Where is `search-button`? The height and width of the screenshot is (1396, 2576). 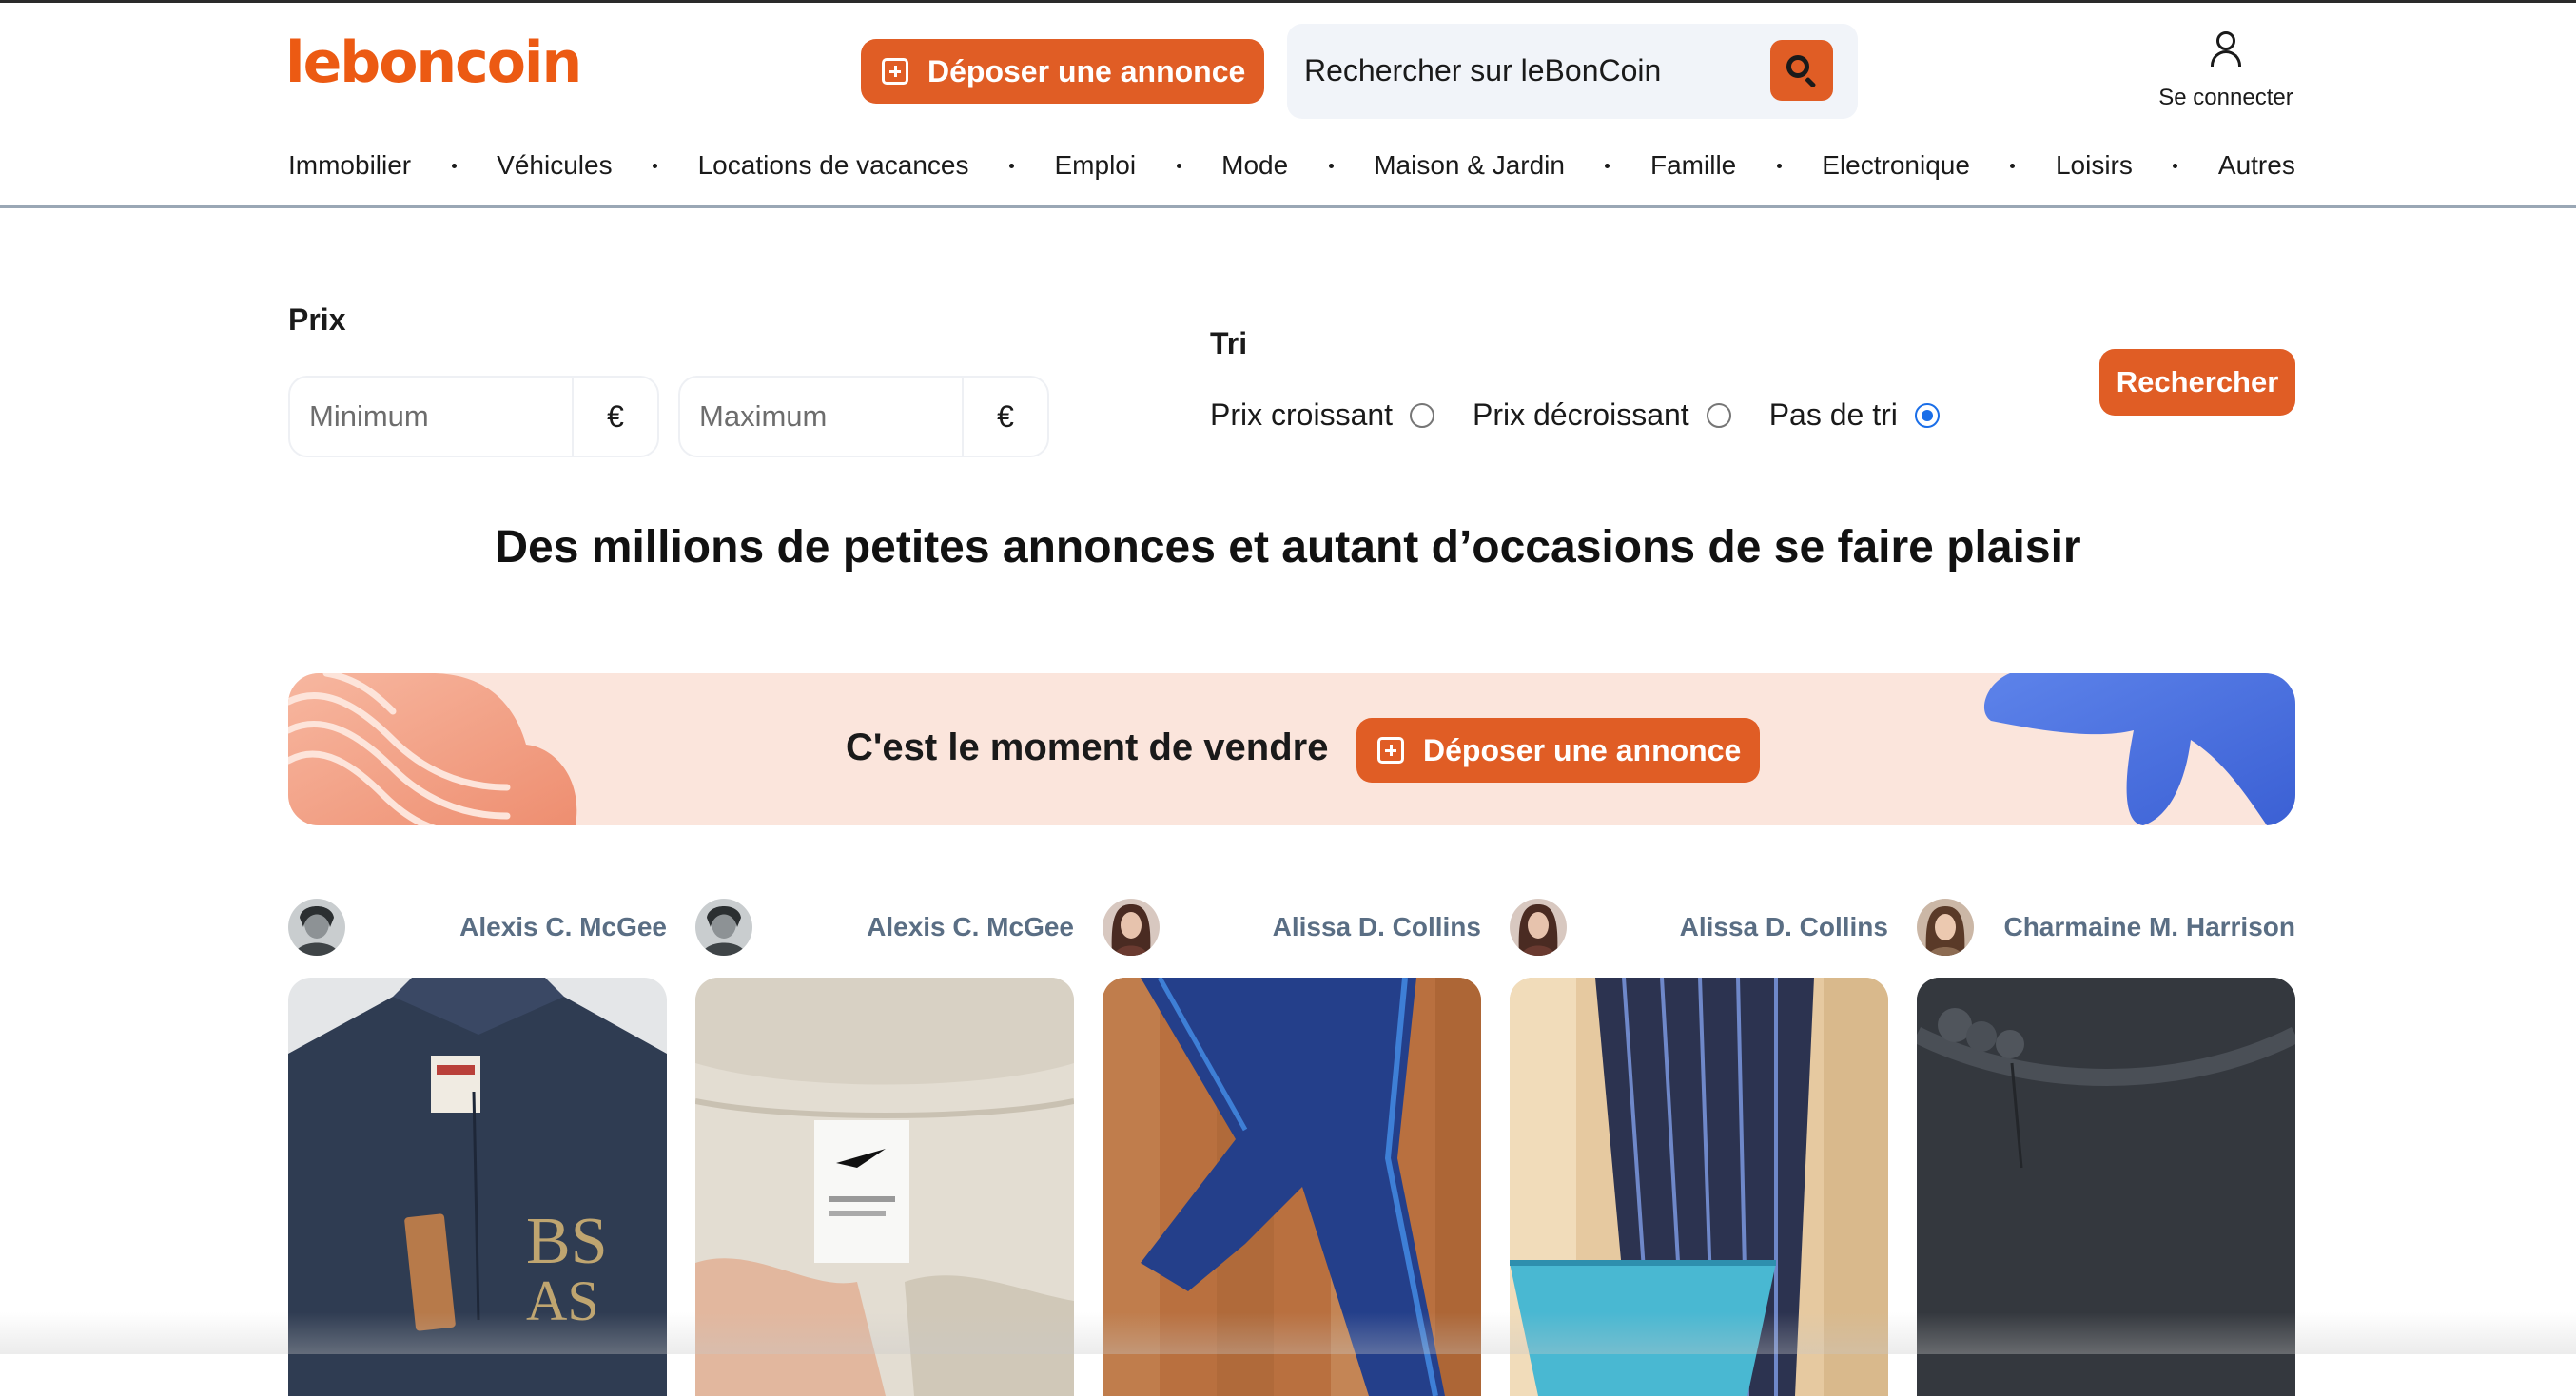 search-button is located at coordinates (1802, 70).